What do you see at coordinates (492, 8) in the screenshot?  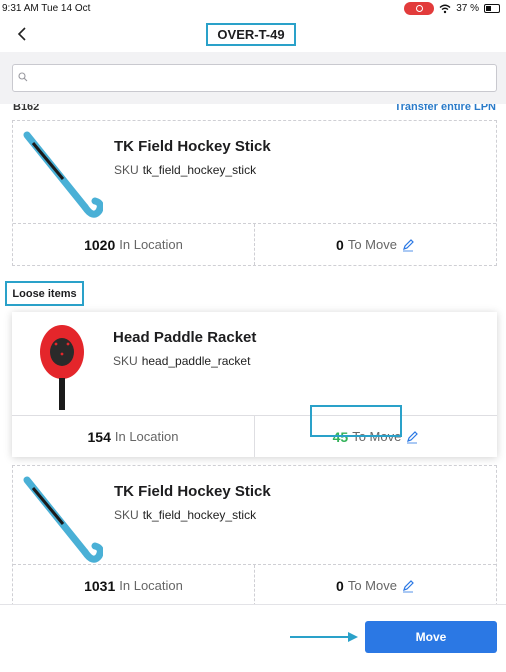 I see `battery-icon` at bounding box center [492, 8].